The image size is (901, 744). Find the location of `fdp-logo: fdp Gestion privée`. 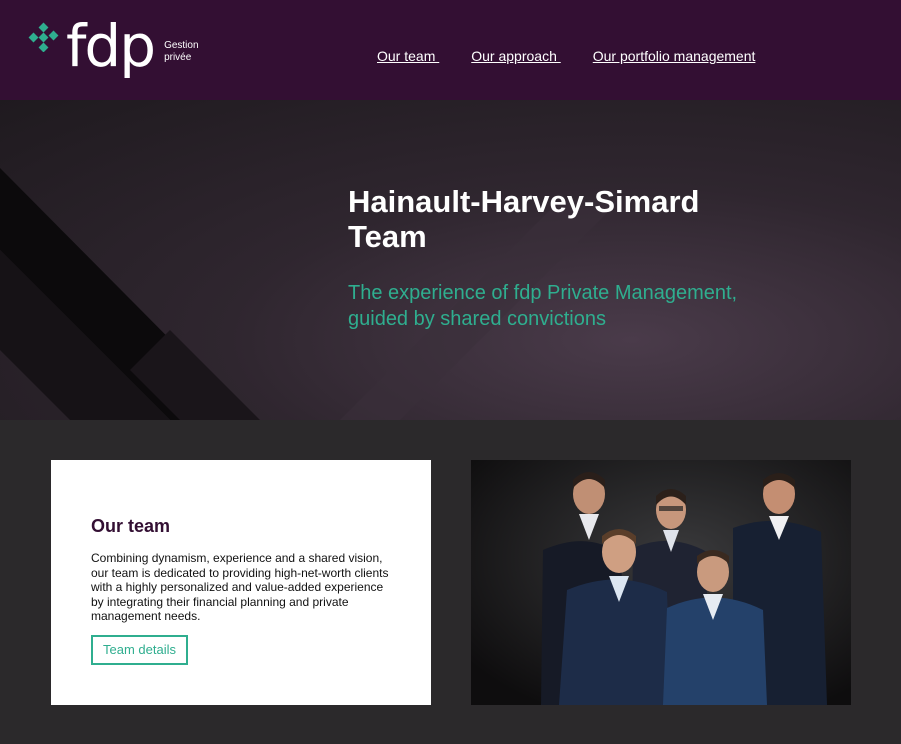

fdp-logo: fdp Gestion privée is located at coordinates (112, 46).